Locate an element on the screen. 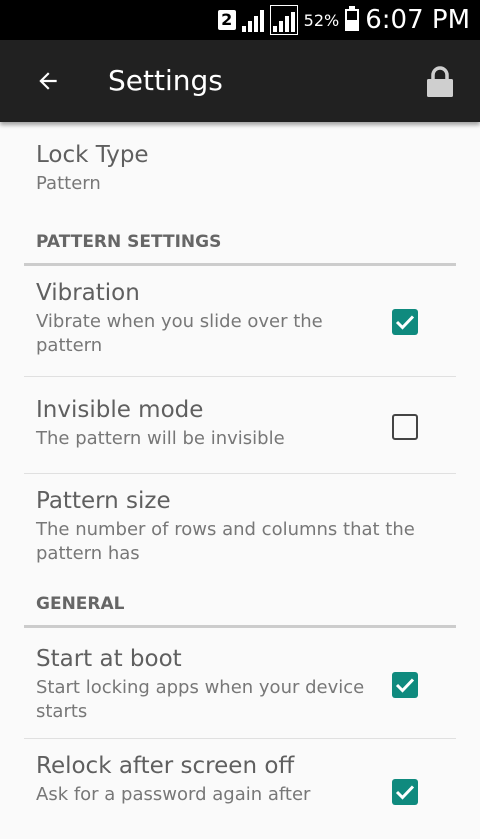  signal-strength-icon is located at coordinates (252, 20).